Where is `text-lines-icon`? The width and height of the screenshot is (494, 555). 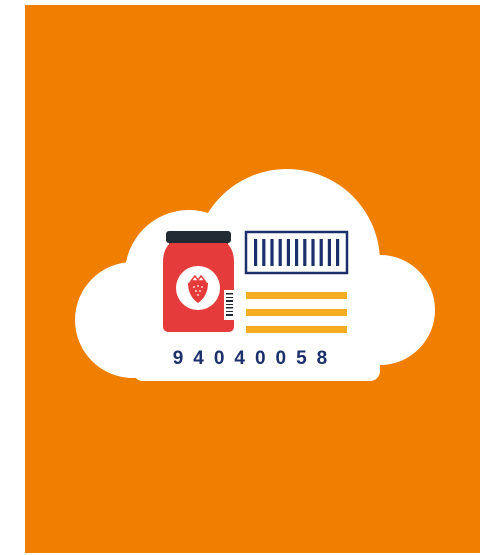
text-lines-icon is located at coordinates (296, 312).